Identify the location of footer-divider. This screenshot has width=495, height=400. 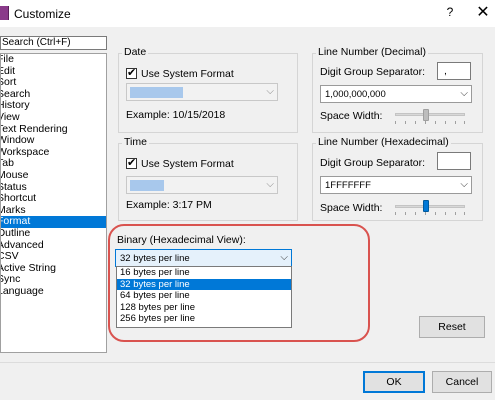
(247, 362).